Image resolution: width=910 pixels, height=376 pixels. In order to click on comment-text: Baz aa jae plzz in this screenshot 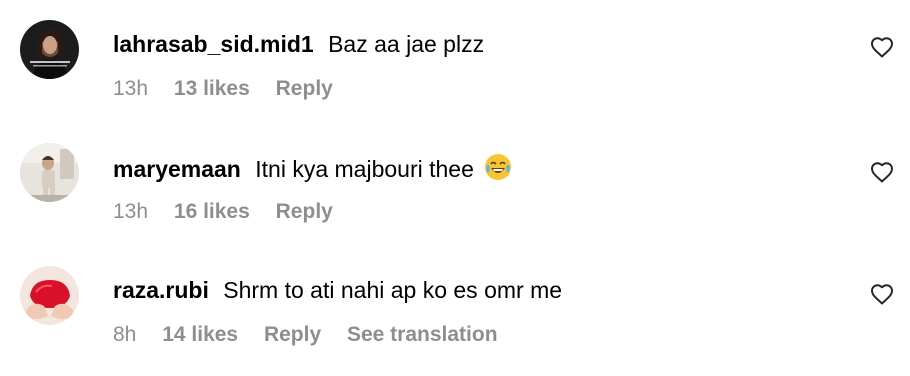, I will do `click(406, 44)`.